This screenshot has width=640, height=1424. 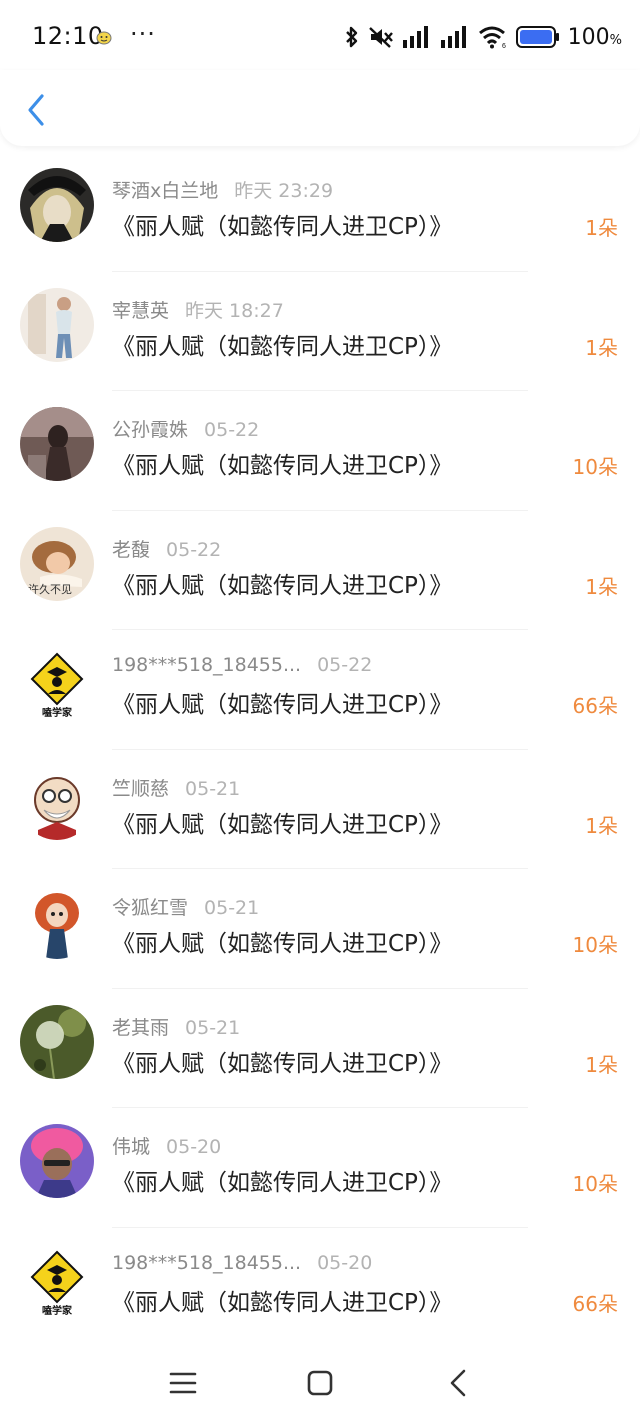 I want to click on notification-smiley-icon, so click(x=104, y=38).